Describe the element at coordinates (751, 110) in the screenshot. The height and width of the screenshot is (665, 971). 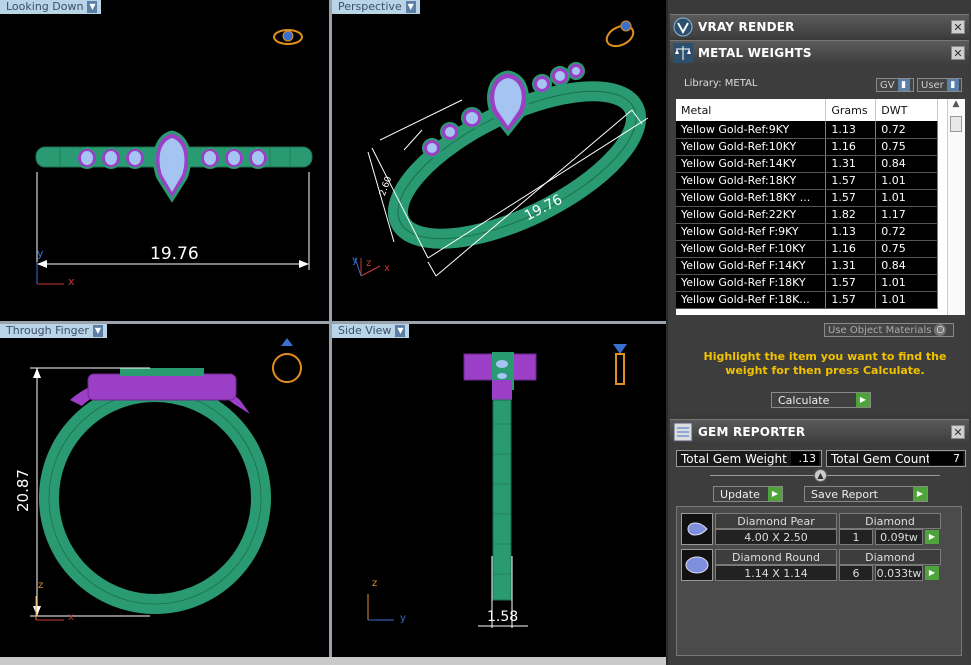
I see `column-header-metal: Metal` at that location.